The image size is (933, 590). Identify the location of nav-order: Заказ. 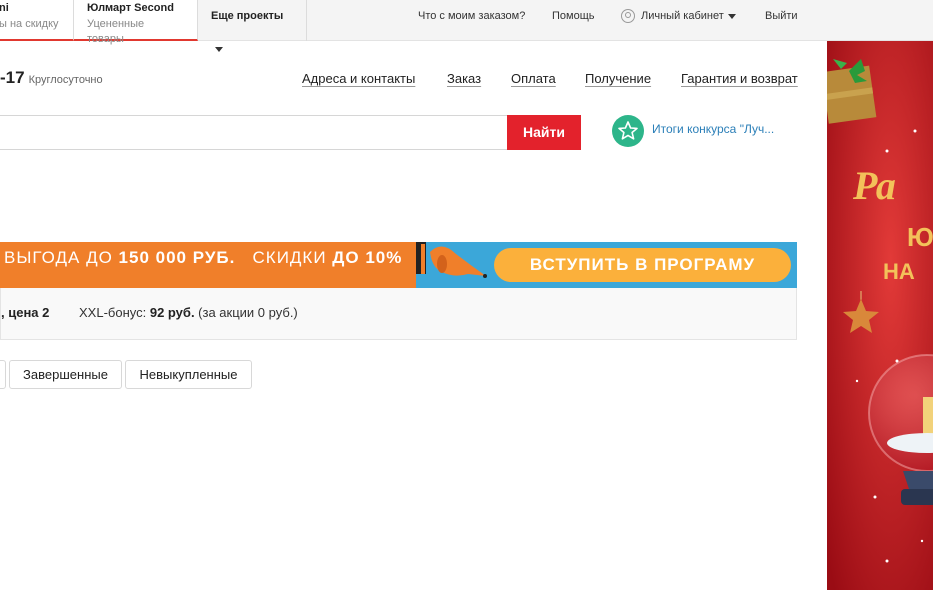
(464, 78).